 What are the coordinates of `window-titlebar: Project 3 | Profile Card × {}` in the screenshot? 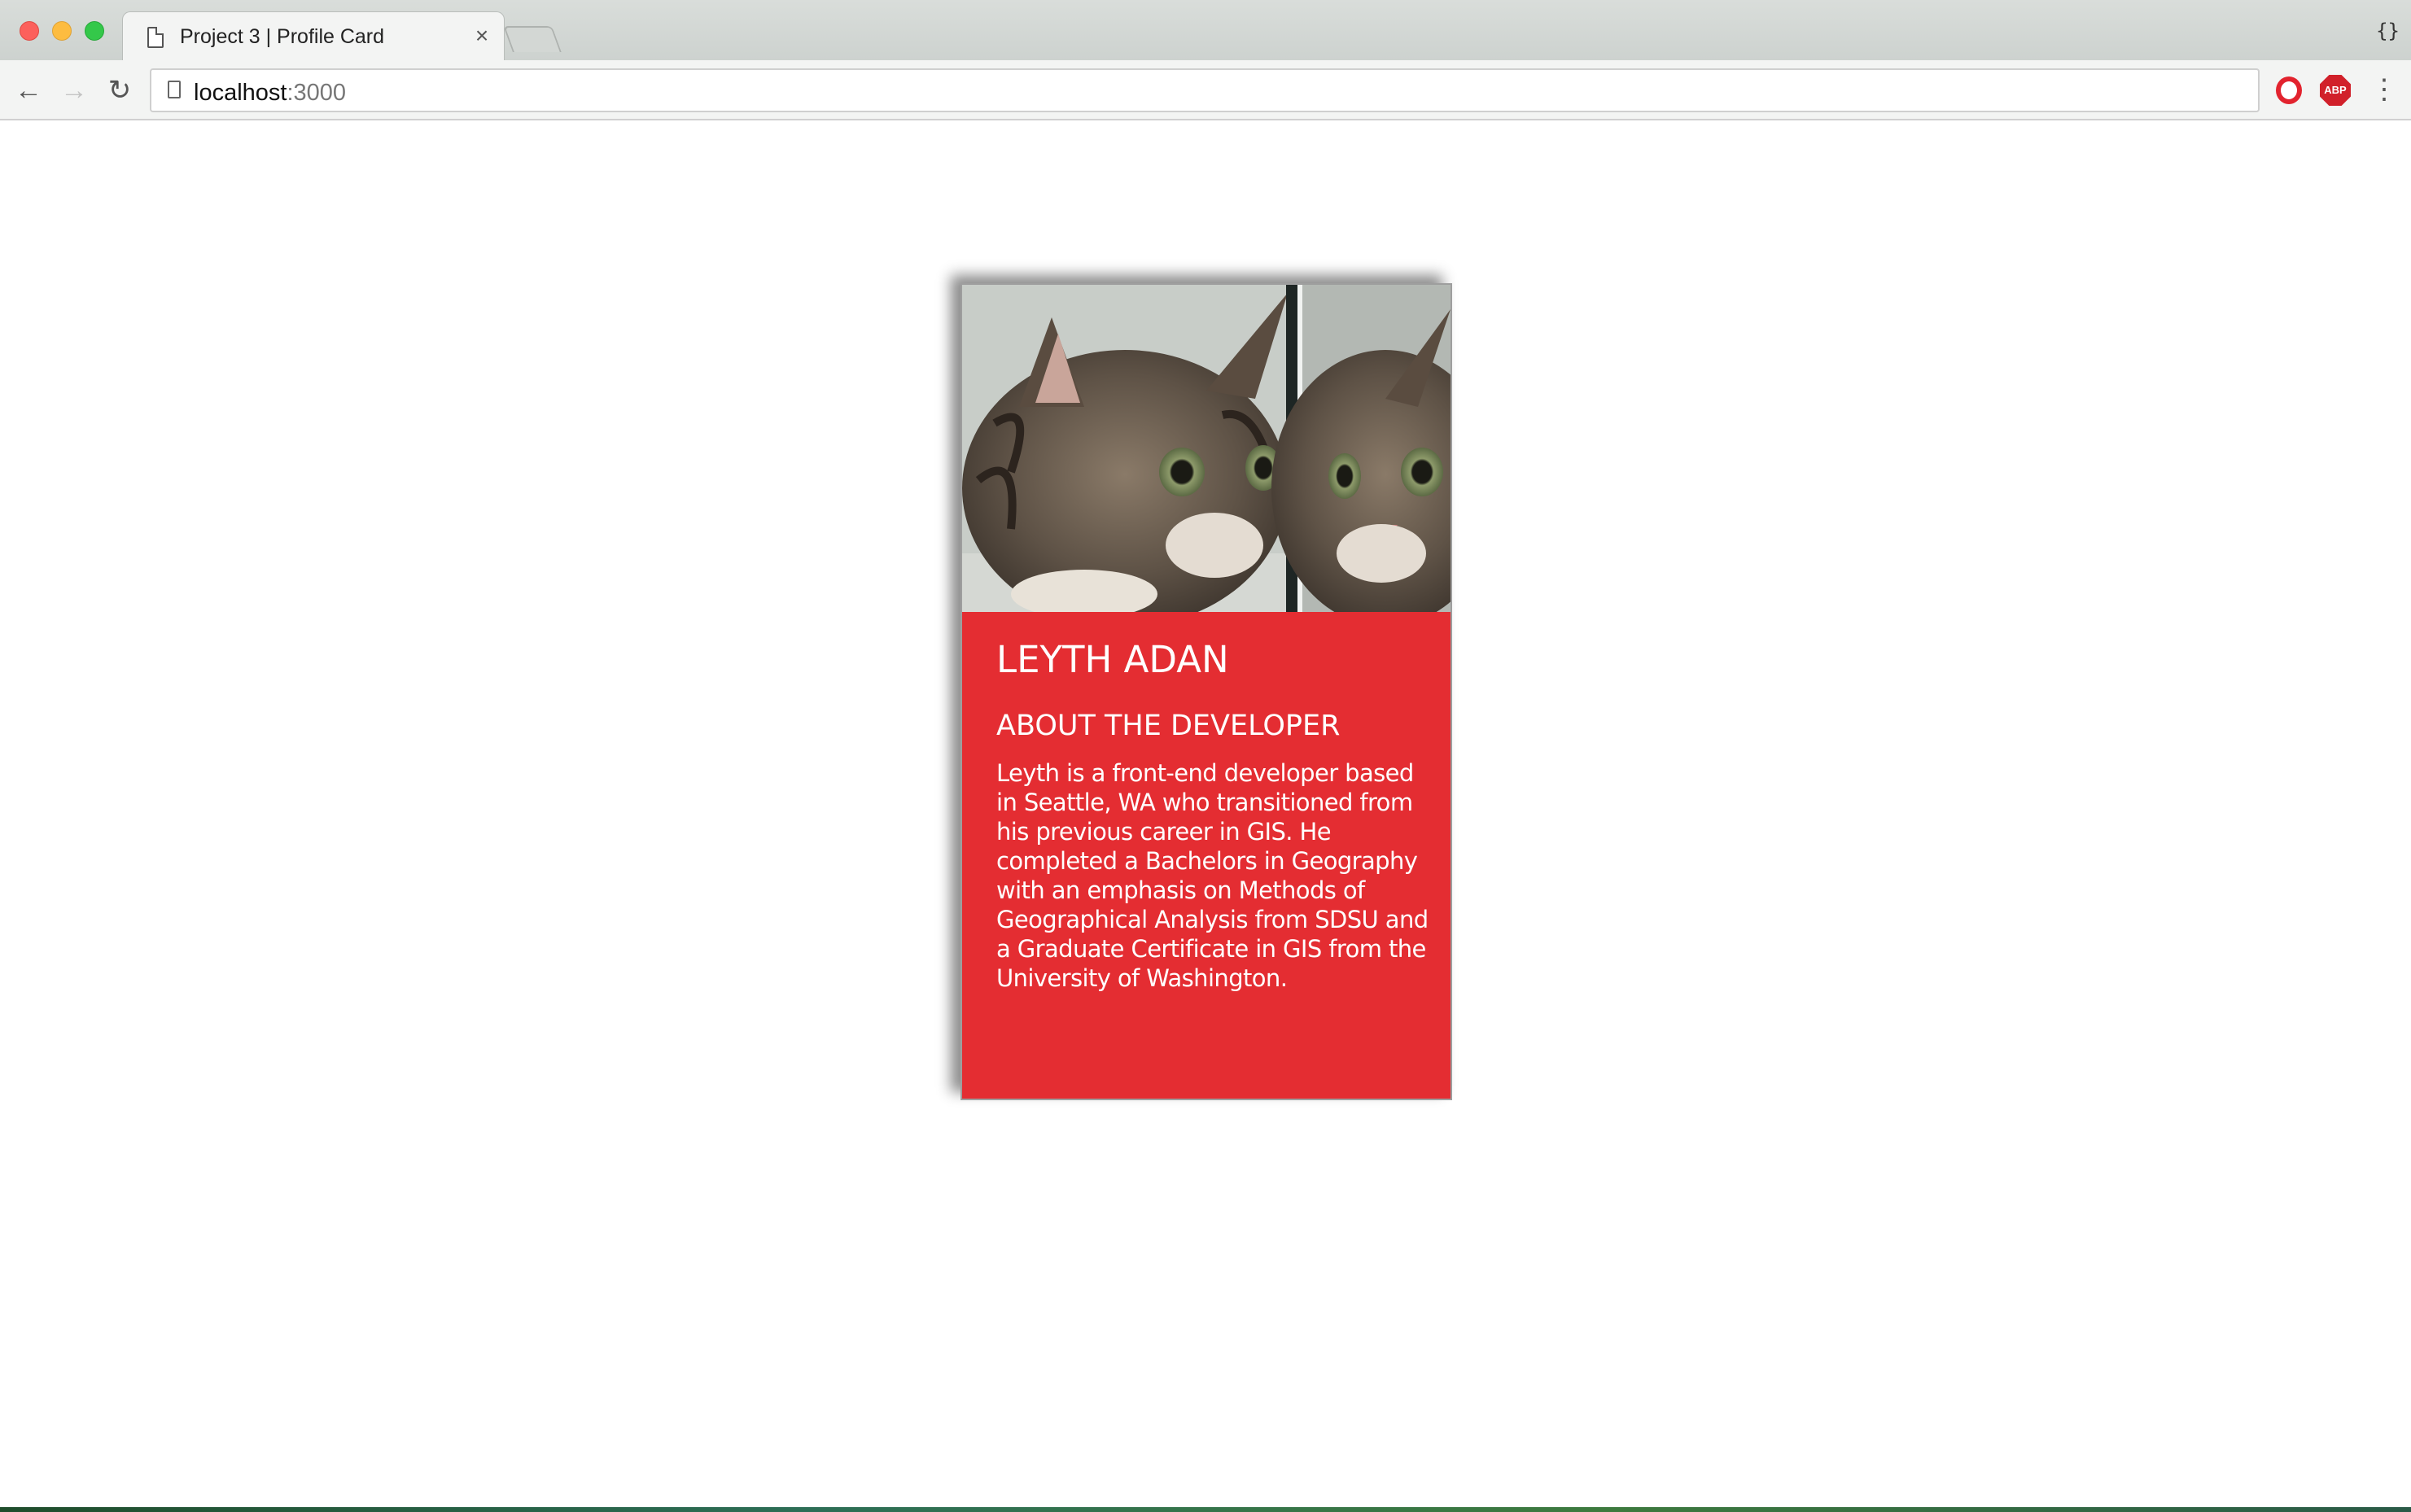 It's located at (1205, 31).